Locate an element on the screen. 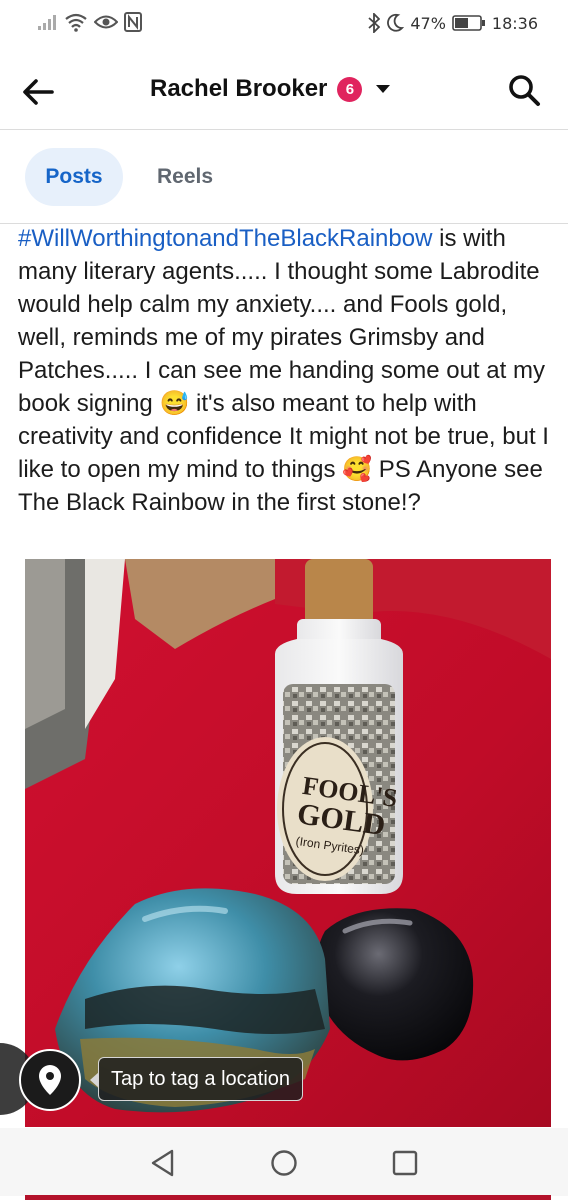  tab-posts: Posts is located at coordinates (74, 177).